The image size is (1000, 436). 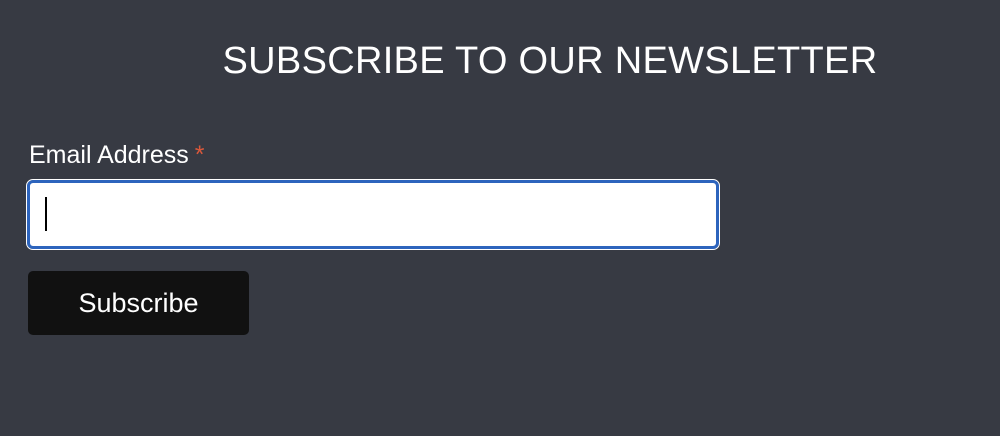 What do you see at coordinates (46, 214) in the screenshot?
I see `text-caret` at bounding box center [46, 214].